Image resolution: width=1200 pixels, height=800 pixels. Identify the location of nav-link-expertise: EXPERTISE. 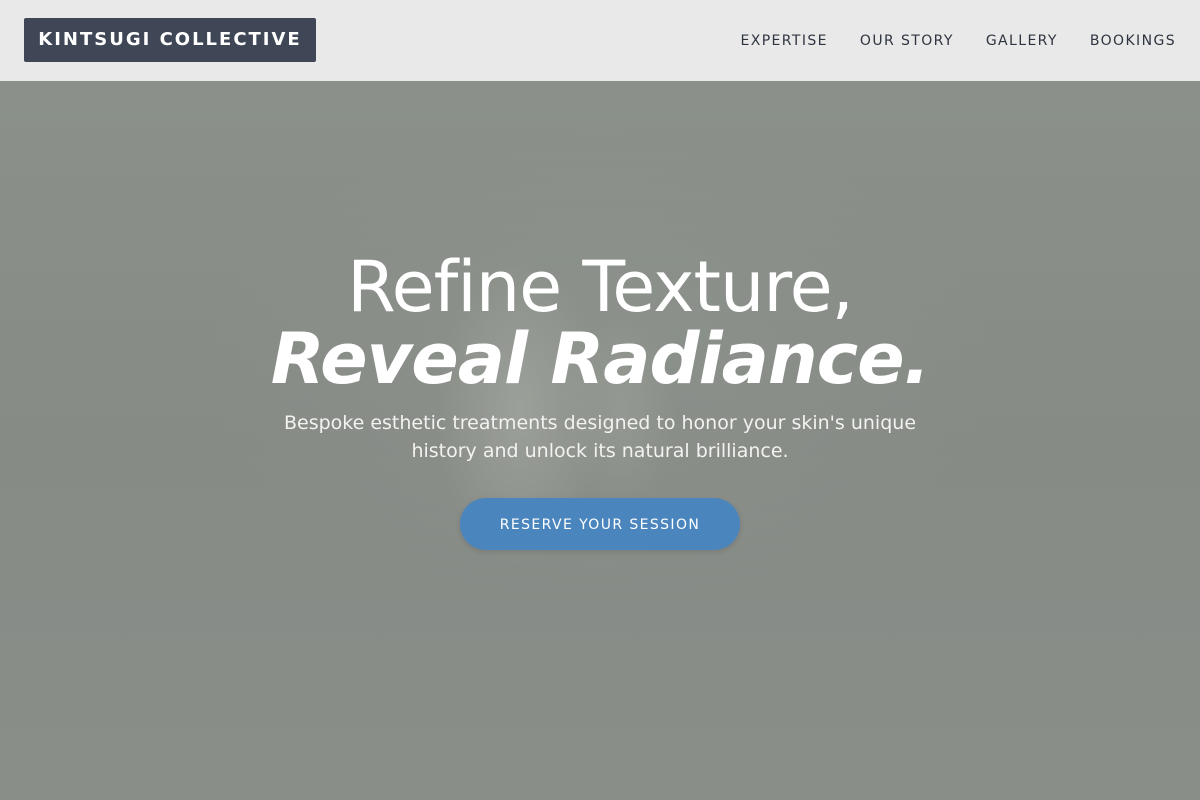
(783, 41).